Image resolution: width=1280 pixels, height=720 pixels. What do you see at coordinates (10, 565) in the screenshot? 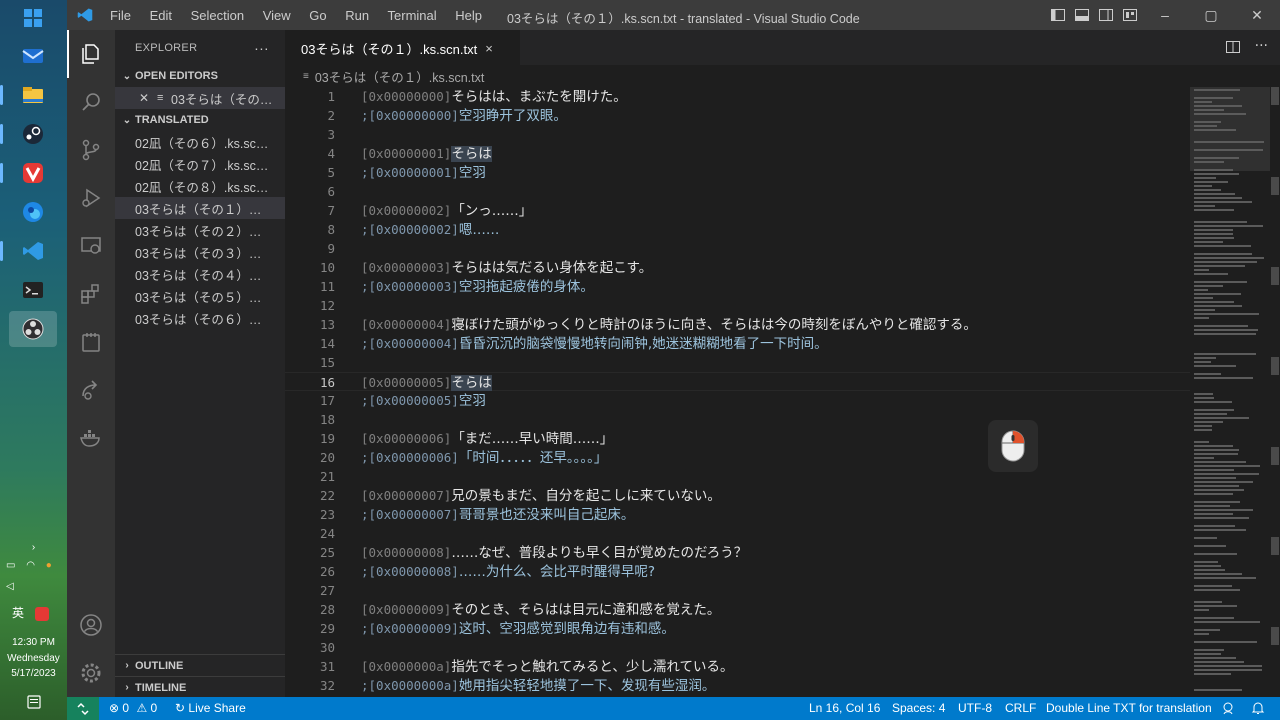
I see `battery-icon: ▭` at bounding box center [10, 565].